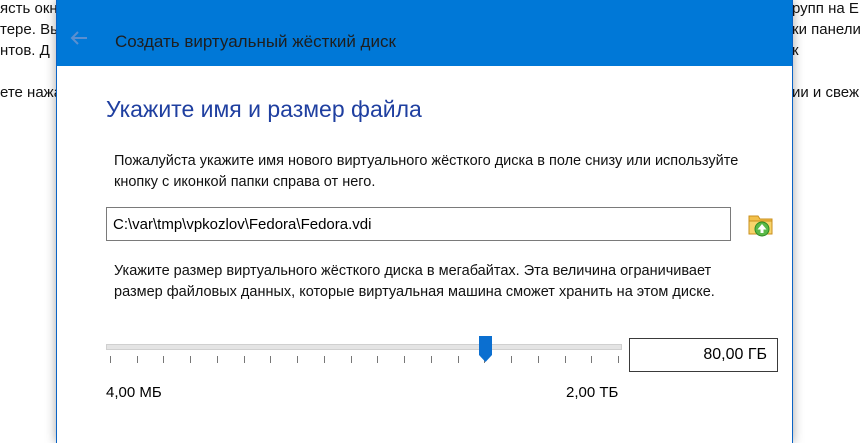 Image resolution: width=860 pixels, height=443 pixels. What do you see at coordinates (825, 92) in the screenshot?
I see `background-text-line: ии и свеж` at bounding box center [825, 92].